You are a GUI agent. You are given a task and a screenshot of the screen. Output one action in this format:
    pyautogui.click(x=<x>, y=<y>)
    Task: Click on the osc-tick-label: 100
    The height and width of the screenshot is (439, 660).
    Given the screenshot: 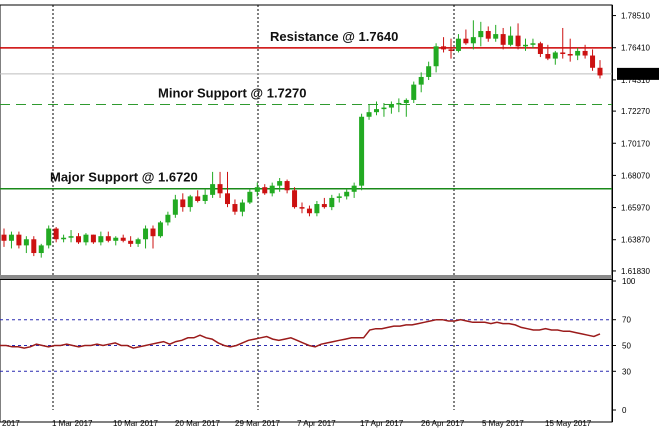 What is the action you would take?
    pyautogui.click(x=629, y=281)
    